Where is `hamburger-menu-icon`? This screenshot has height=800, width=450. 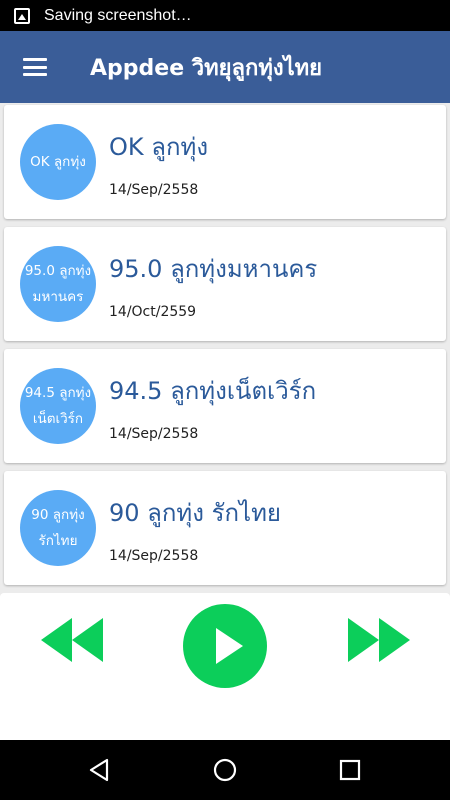 hamburger-menu-icon is located at coordinates (35, 67).